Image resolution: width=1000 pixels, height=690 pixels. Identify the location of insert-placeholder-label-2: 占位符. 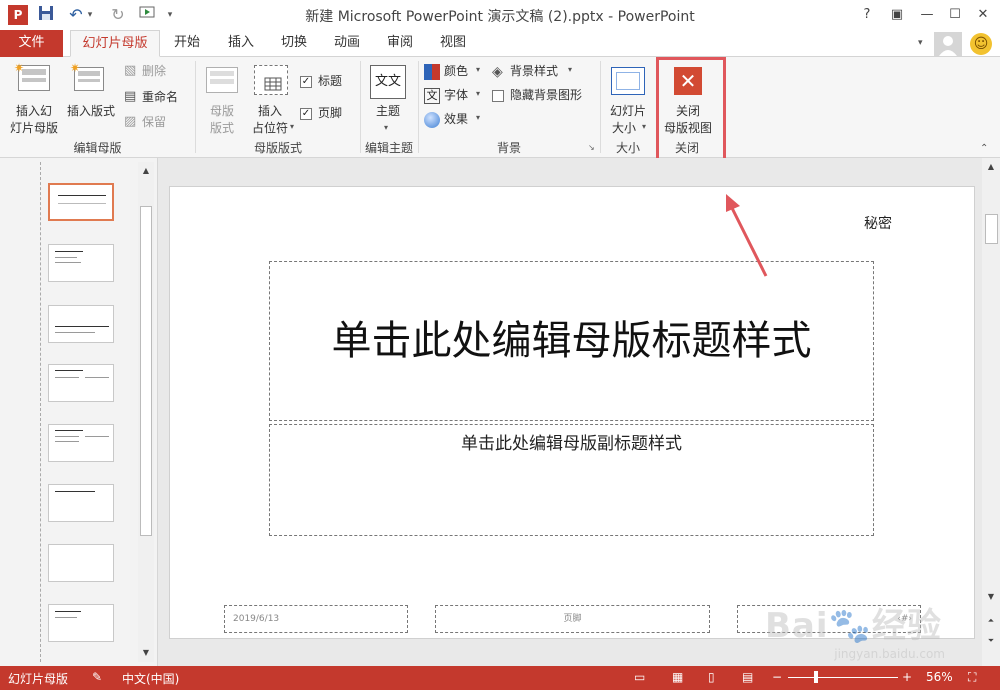
(269, 128).